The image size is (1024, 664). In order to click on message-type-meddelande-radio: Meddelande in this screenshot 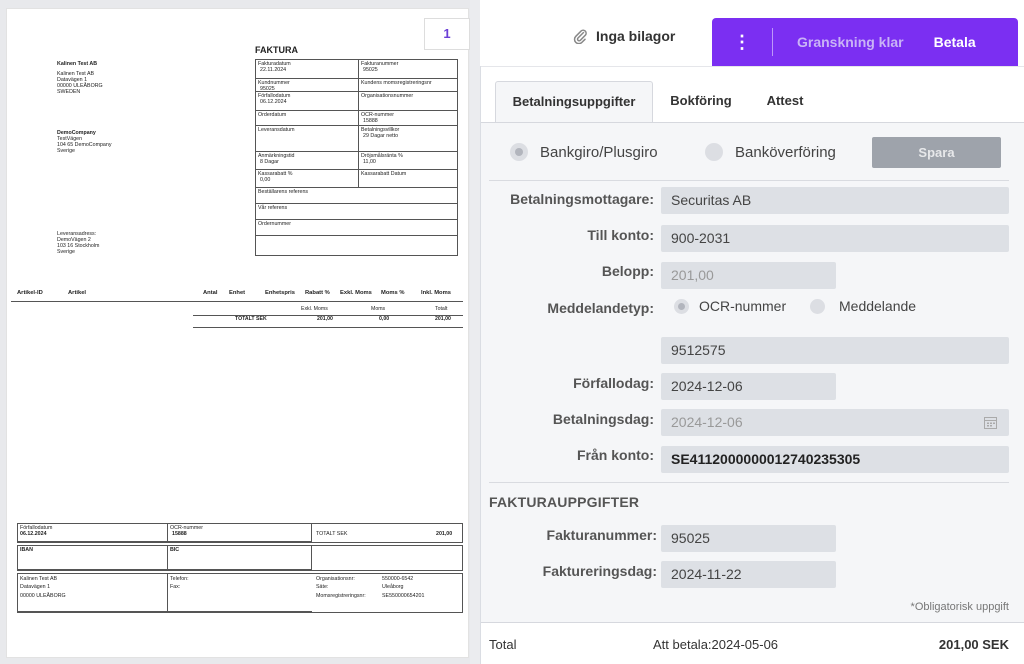, I will do `click(863, 306)`.